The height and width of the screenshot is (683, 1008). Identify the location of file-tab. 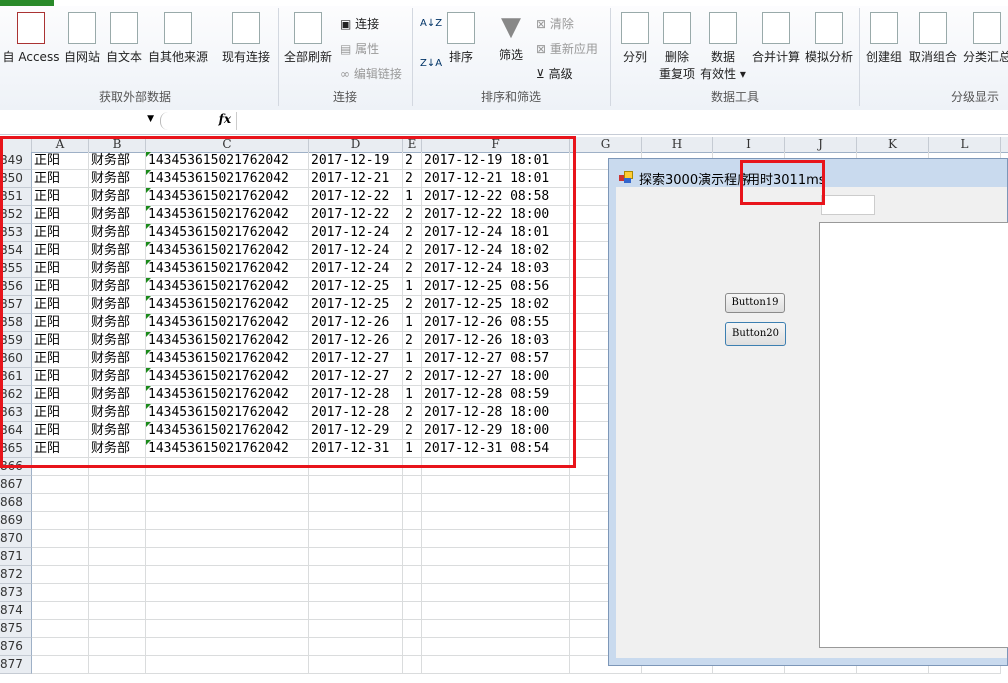
(27, 3).